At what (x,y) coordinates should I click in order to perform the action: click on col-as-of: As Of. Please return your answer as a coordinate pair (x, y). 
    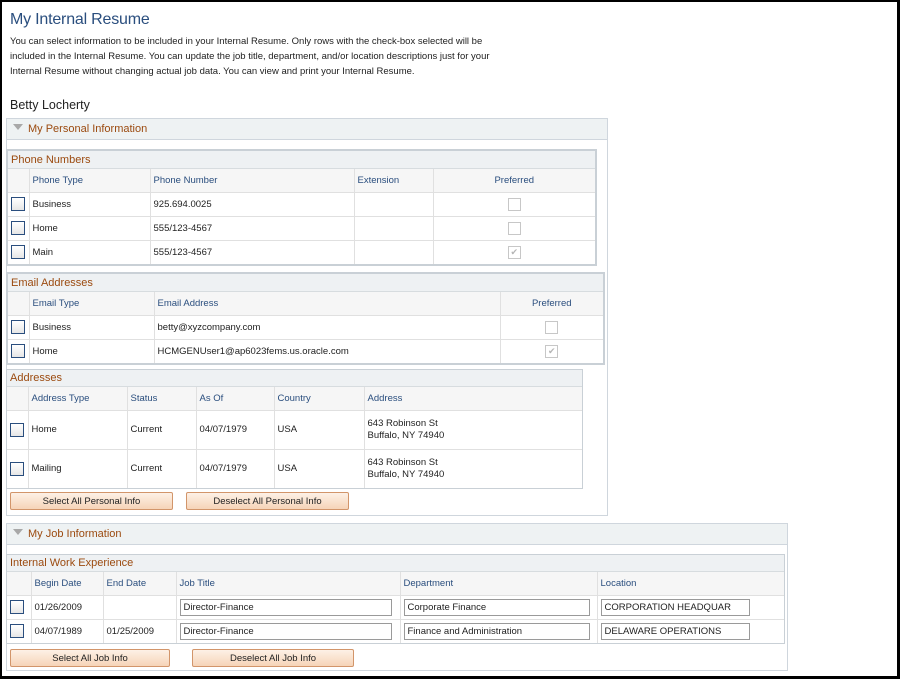
    Looking at the image, I should click on (235, 399).